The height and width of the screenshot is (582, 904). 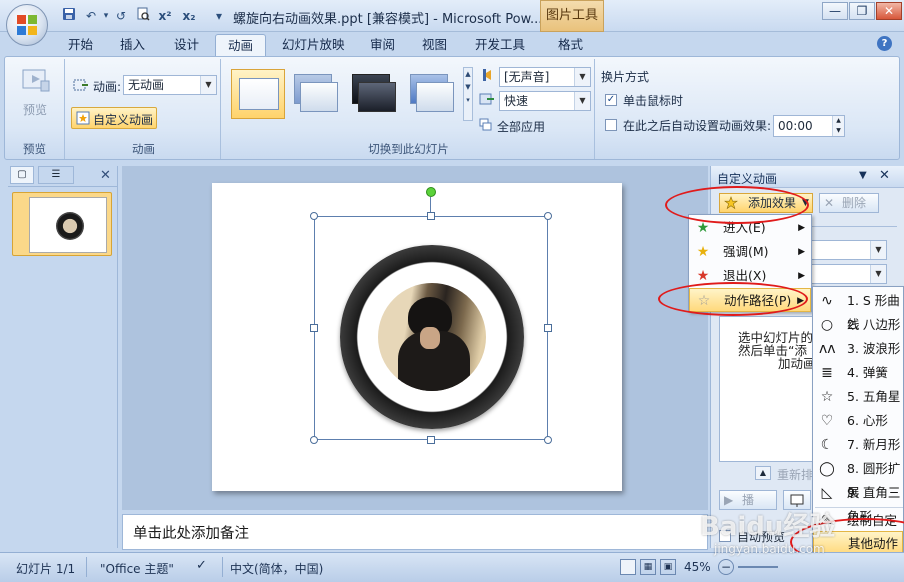 What do you see at coordinates (258, 94) in the screenshot?
I see `transition-none-thumb` at bounding box center [258, 94].